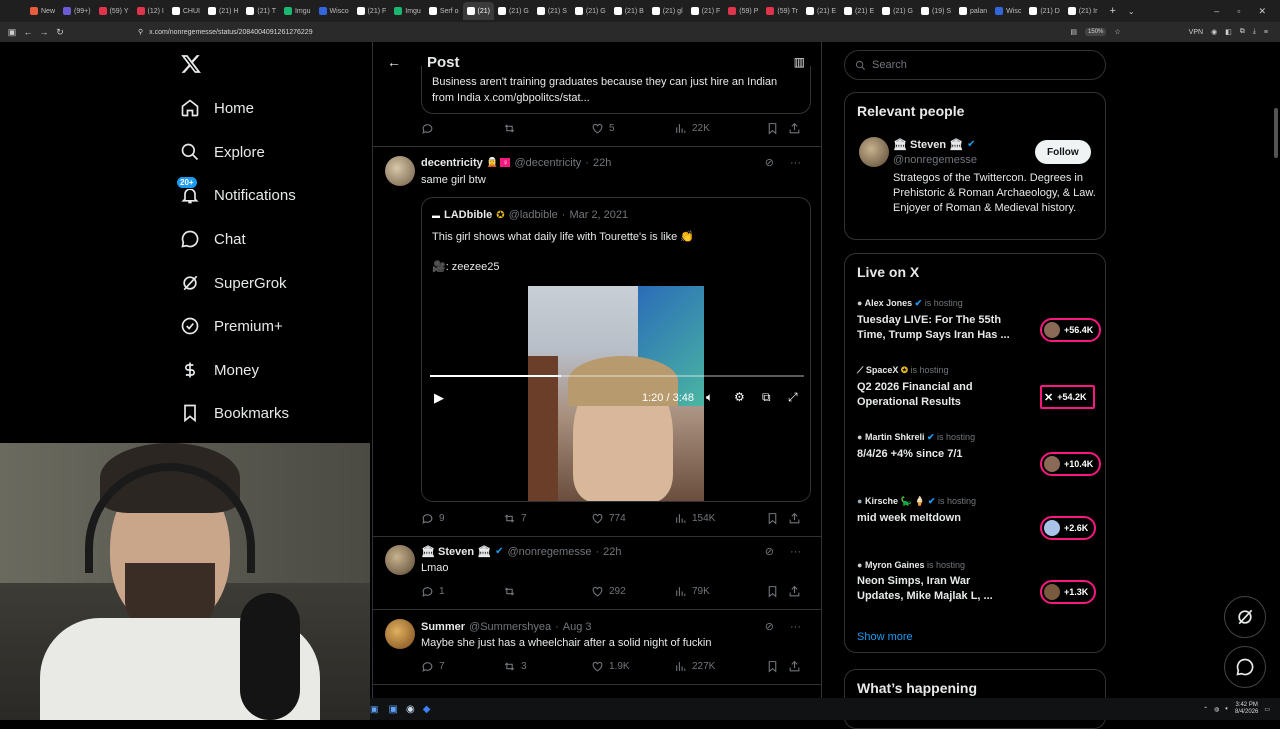 The width and height of the screenshot is (1280, 729). Describe the element at coordinates (510, 627) in the screenshot. I see `author-handle: @Summershyea` at that location.